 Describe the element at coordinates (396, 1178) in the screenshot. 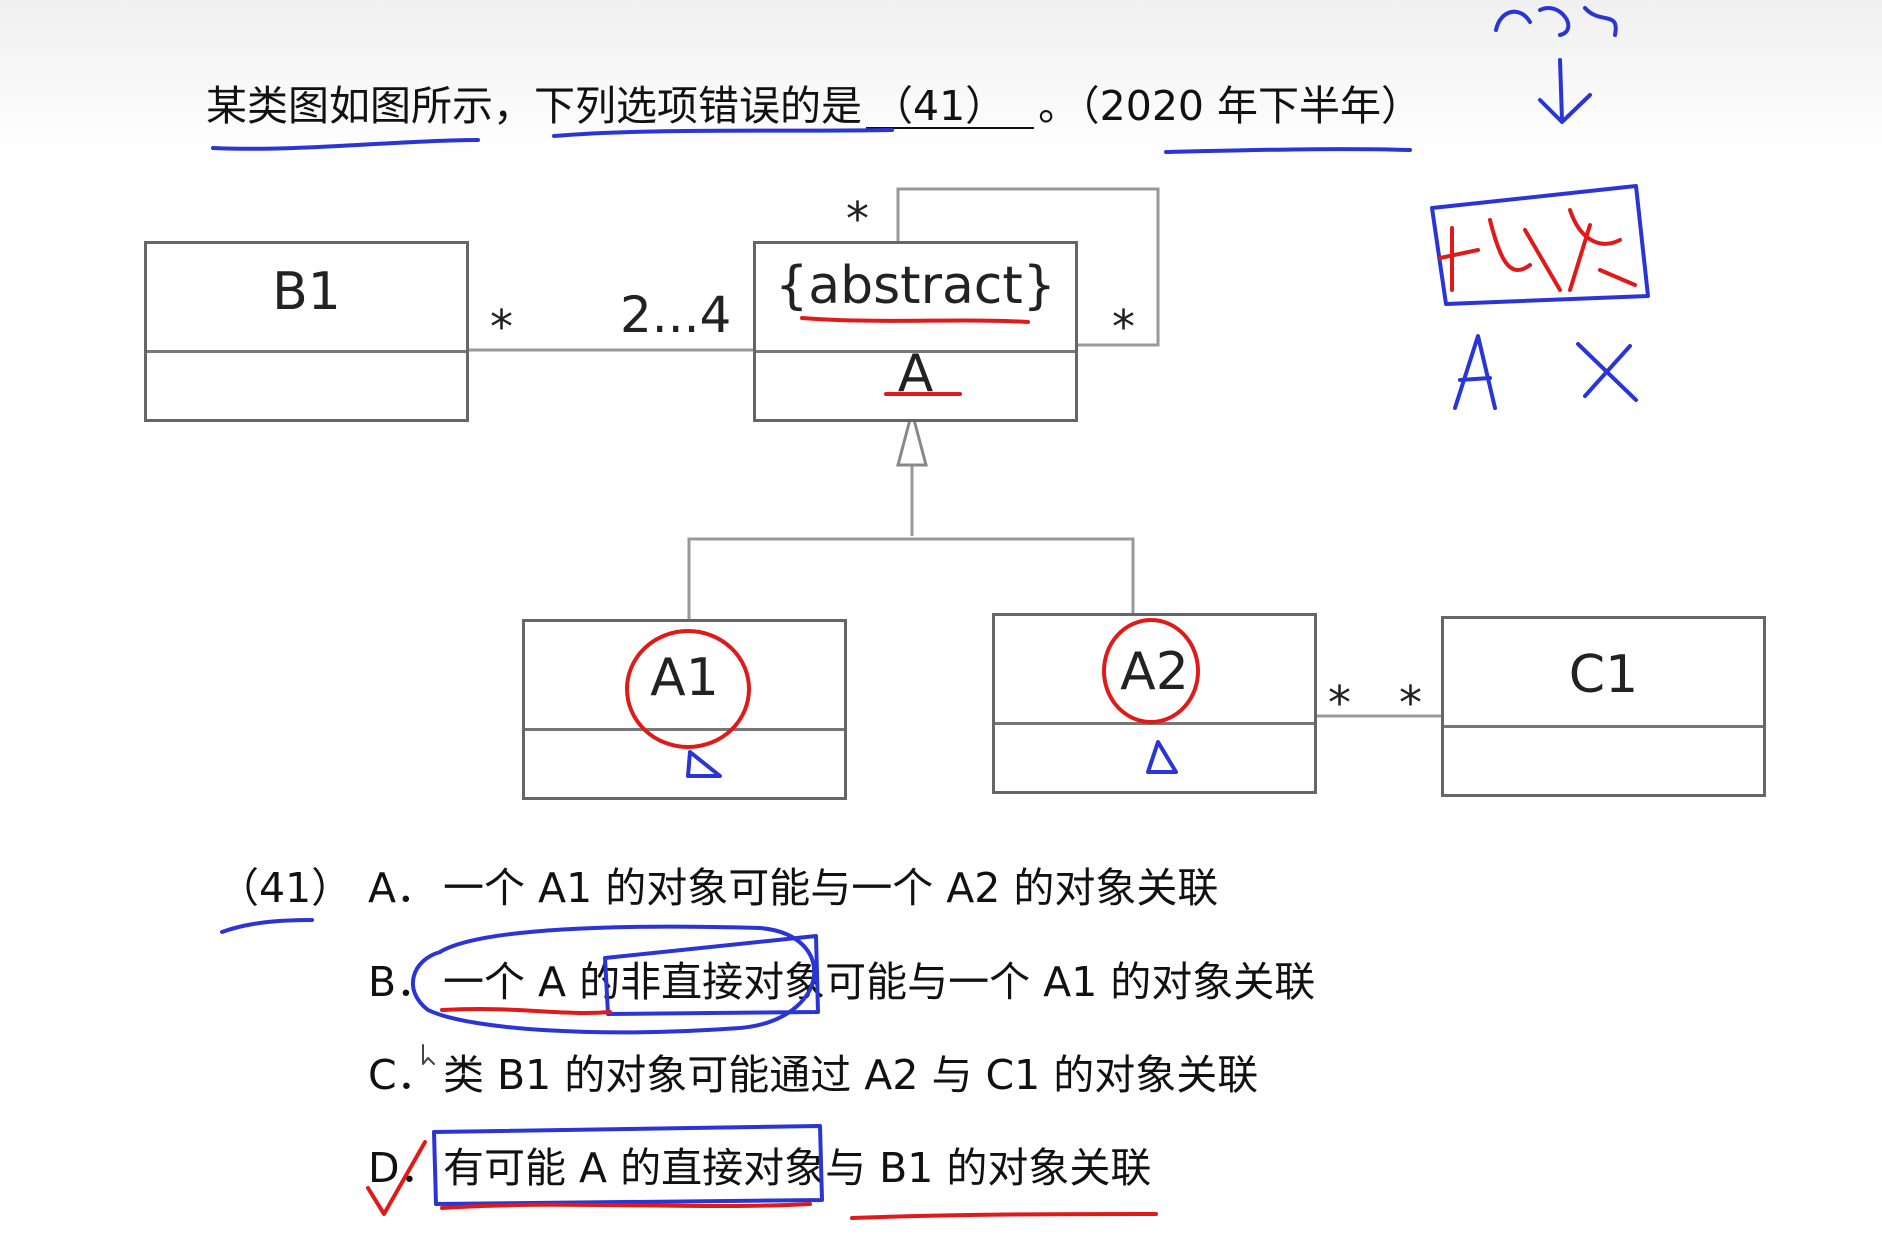

I see `ink-checkmark-icon` at that location.